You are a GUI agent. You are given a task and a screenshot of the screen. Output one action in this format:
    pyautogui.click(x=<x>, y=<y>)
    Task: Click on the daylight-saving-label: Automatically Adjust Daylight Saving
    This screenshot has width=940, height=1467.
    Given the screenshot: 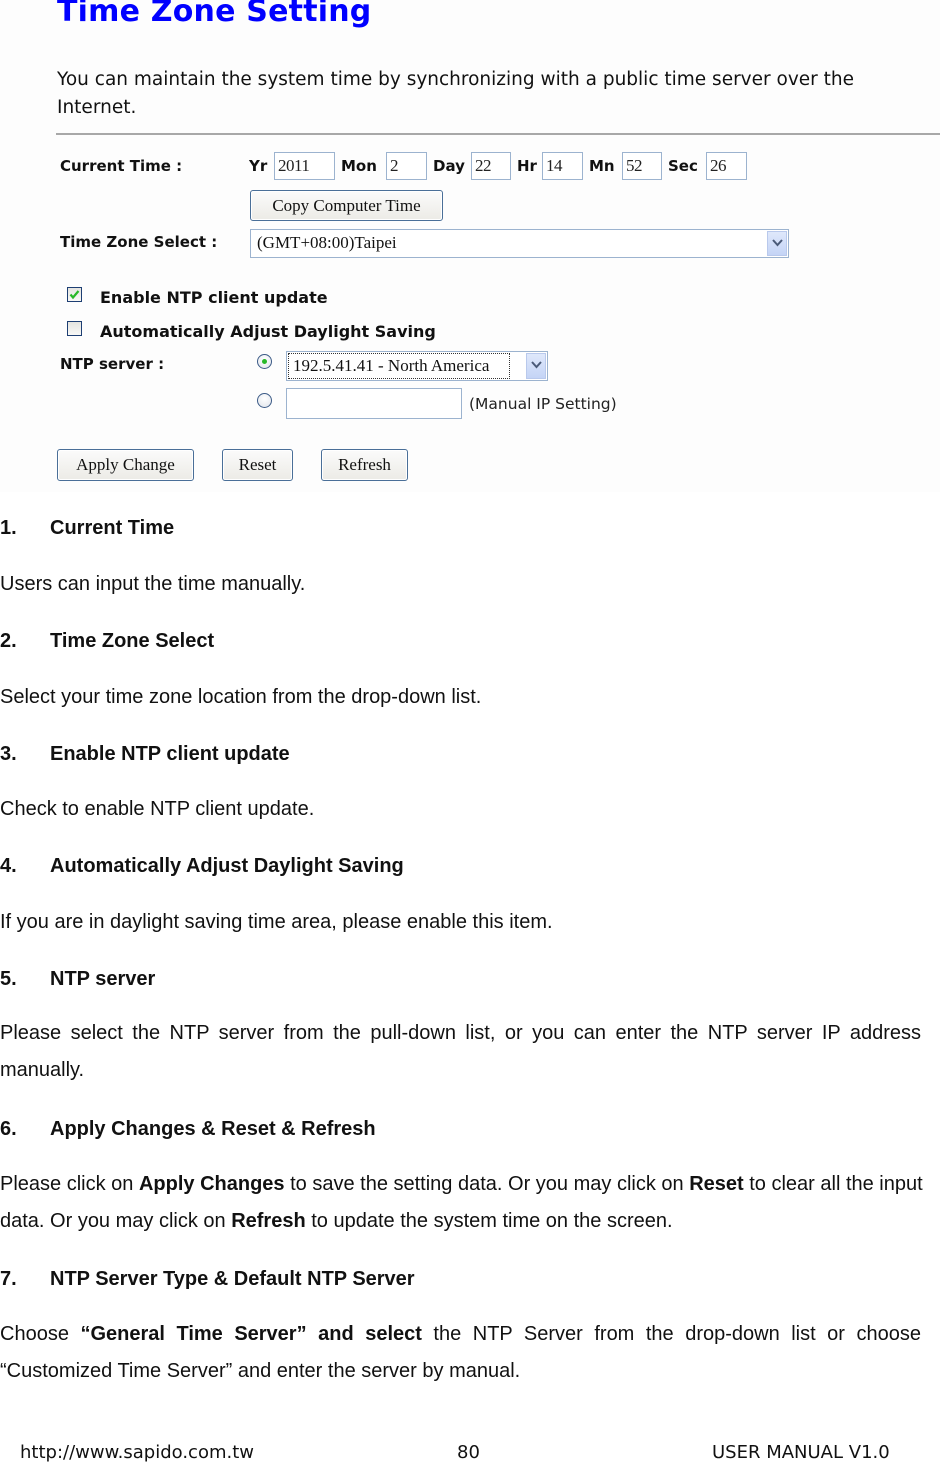 What is the action you would take?
    pyautogui.click(x=268, y=331)
    